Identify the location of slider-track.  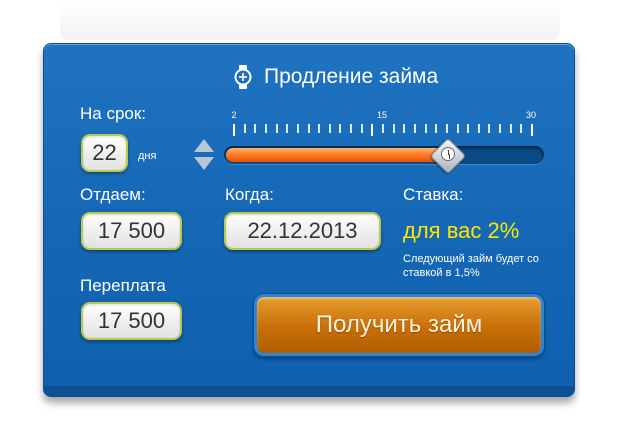
(384, 155).